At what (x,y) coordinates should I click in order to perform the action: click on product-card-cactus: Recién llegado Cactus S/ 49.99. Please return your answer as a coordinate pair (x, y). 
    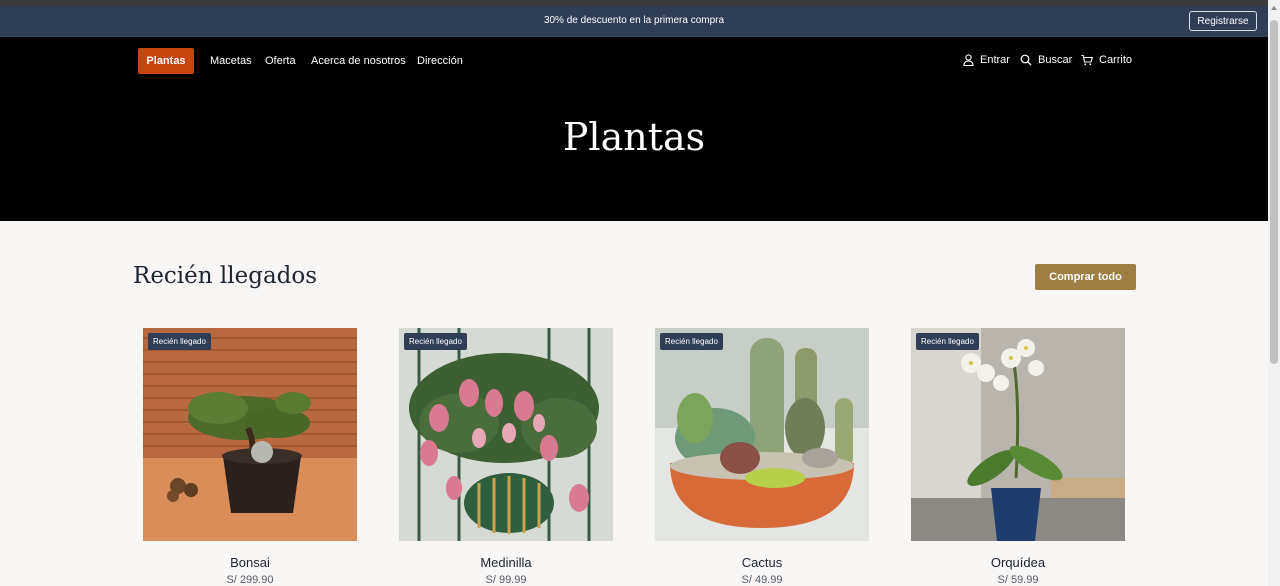
    Looking at the image, I should click on (762, 457).